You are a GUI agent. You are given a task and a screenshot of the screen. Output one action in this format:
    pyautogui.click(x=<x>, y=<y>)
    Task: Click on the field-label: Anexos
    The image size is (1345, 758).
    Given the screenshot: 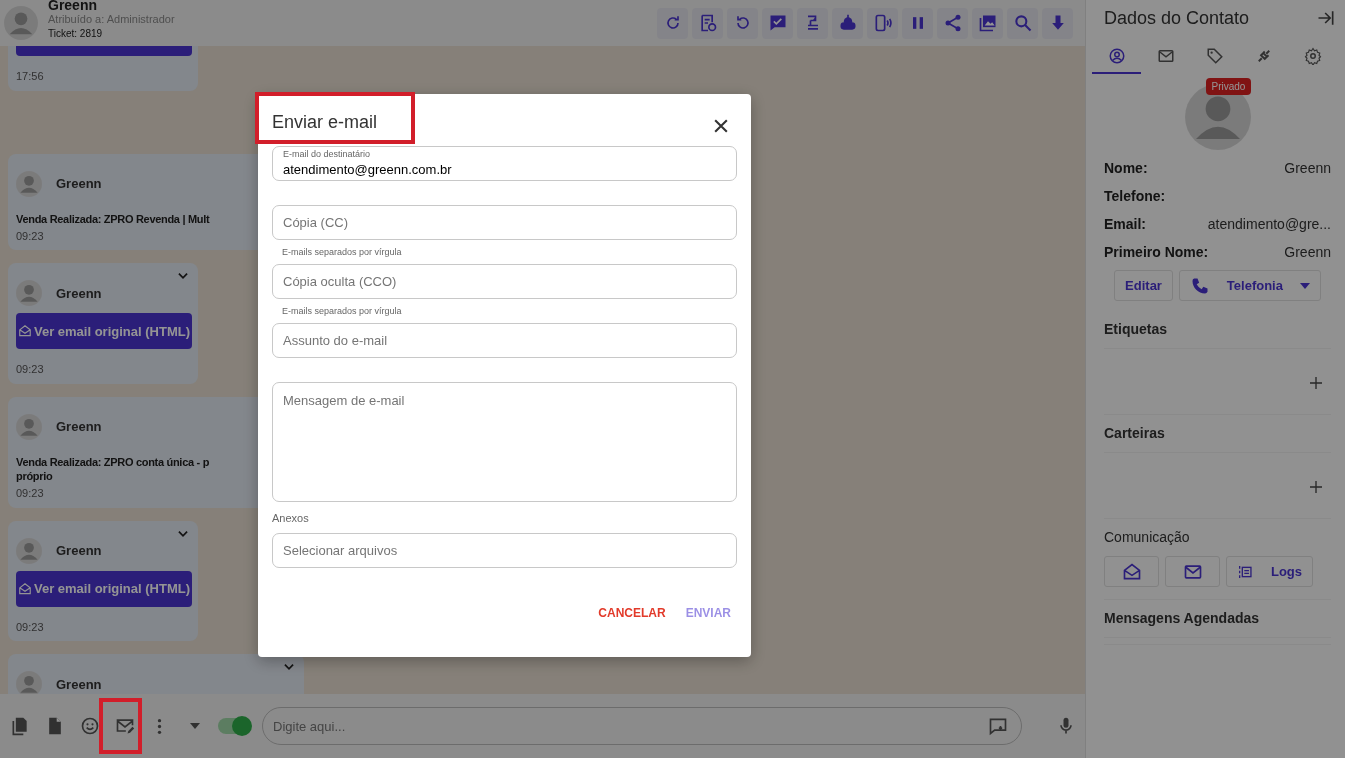 What is the action you would take?
    pyautogui.click(x=291, y=518)
    